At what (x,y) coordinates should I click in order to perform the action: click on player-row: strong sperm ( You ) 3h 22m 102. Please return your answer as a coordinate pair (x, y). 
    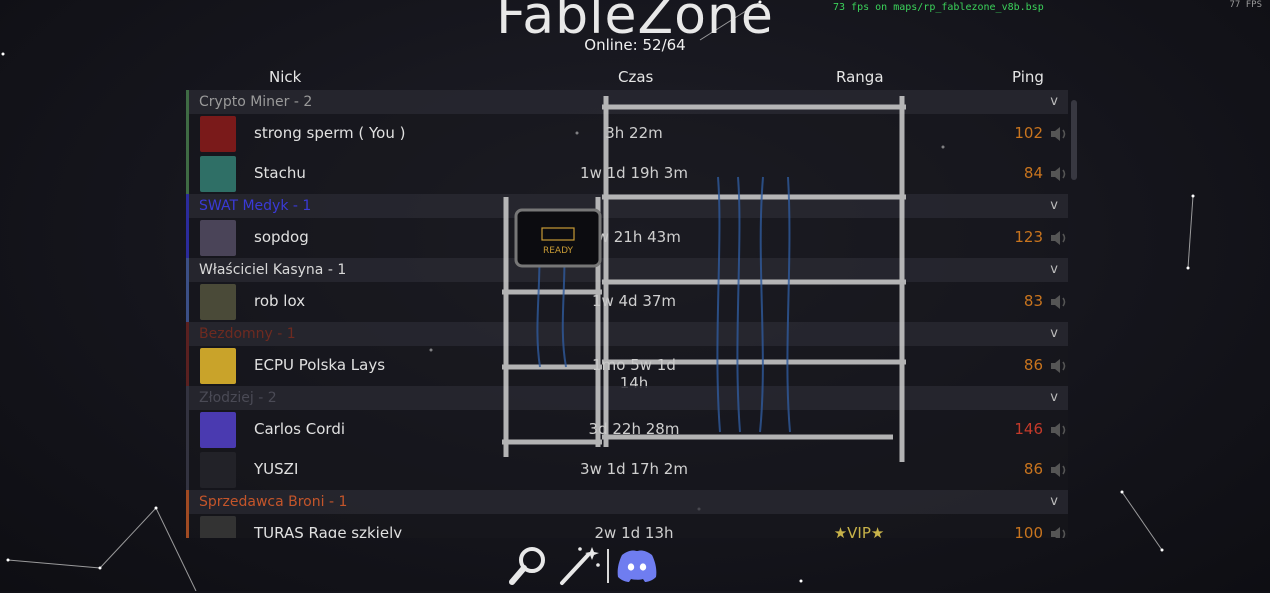
    Looking at the image, I should click on (627, 134).